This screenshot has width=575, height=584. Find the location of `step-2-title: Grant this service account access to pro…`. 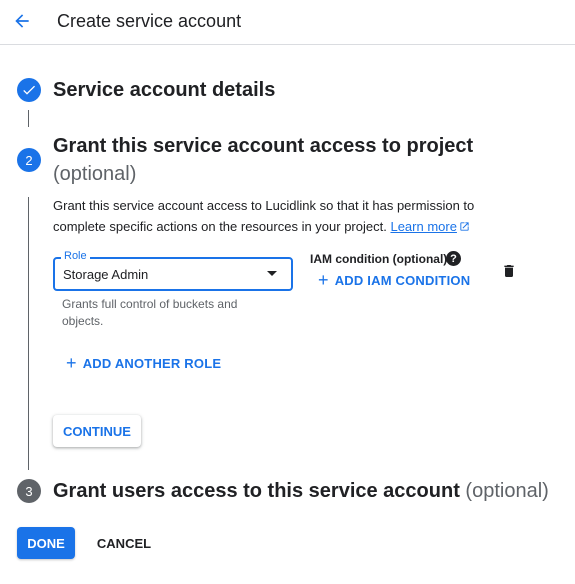

step-2-title: Grant this service account access to pro… is located at coordinates (263, 146).